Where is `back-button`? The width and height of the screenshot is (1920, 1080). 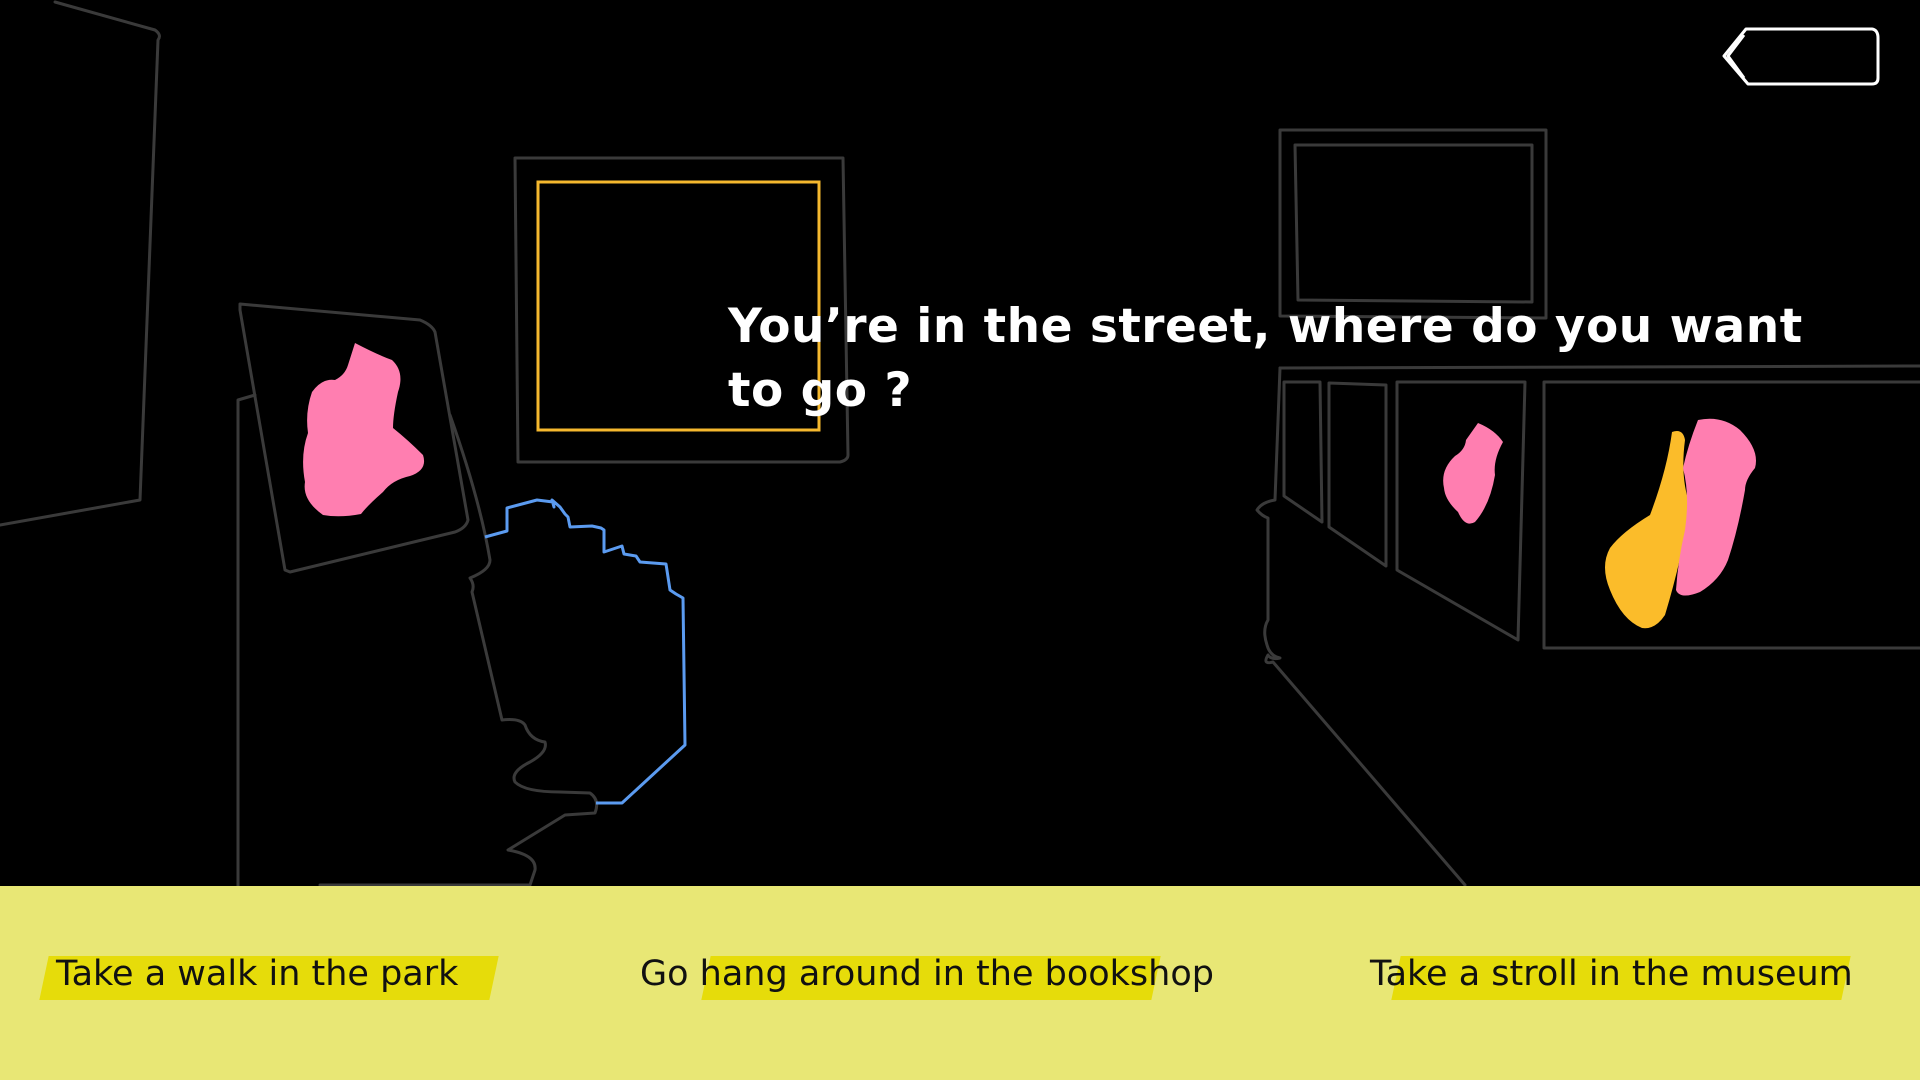 back-button is located at coordinates (1800, 57).